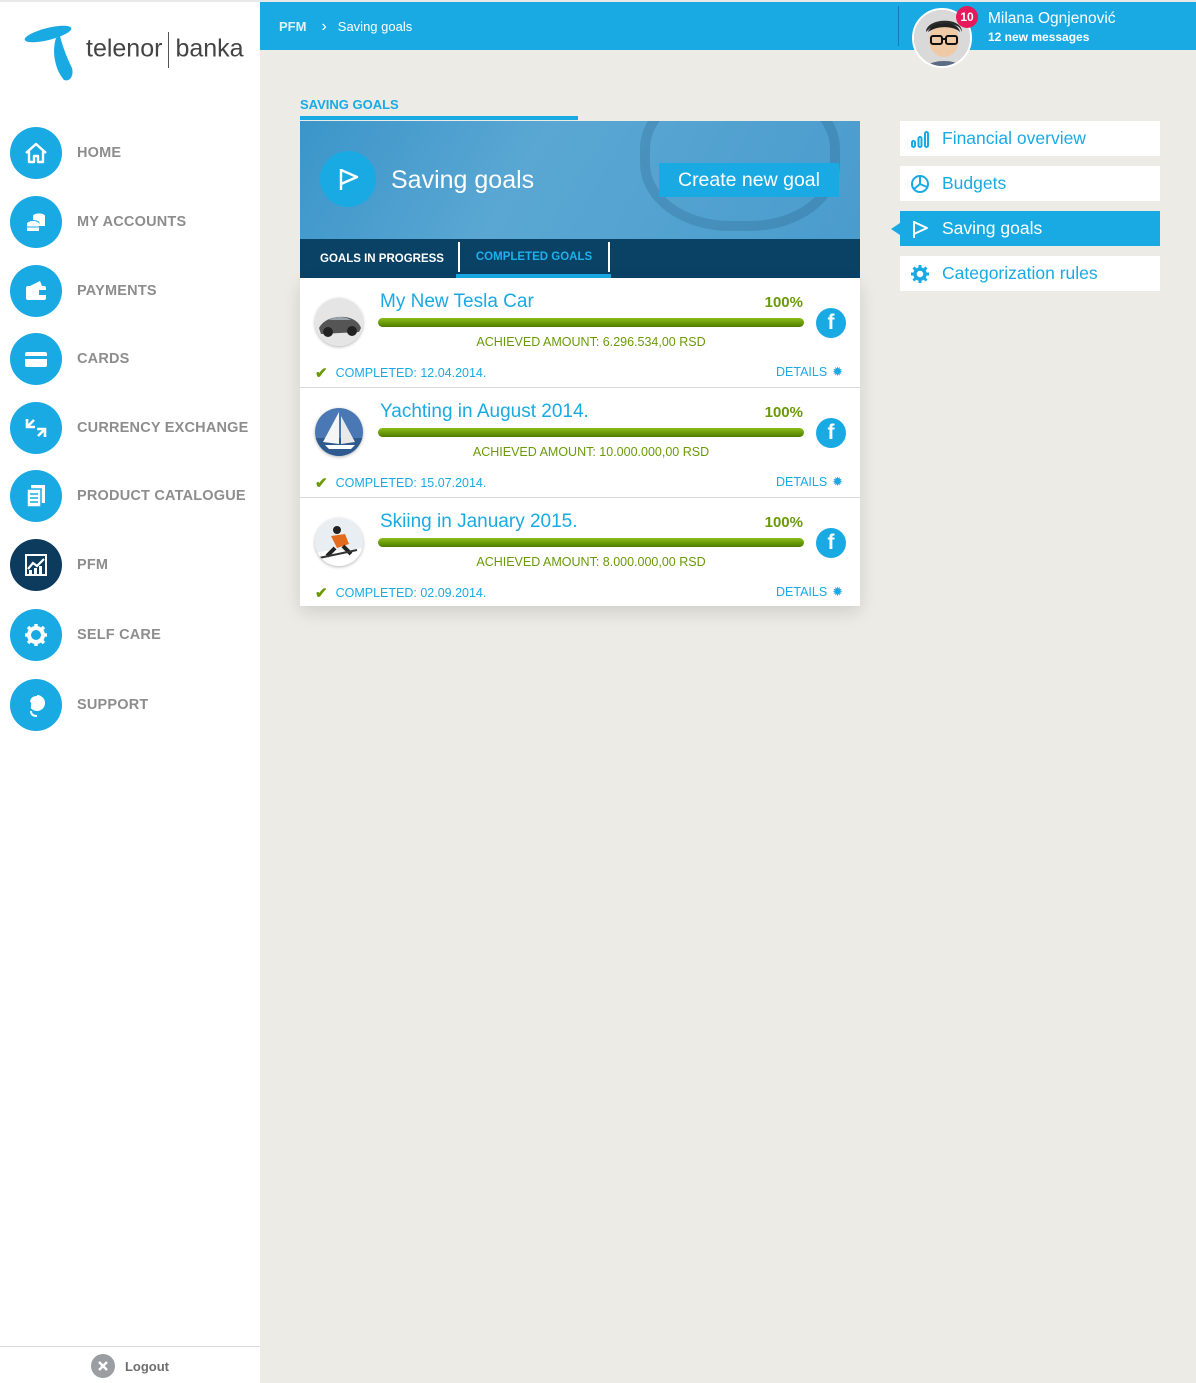 This screenshot has width=1196, height=1383. I want to click on goal-name: My New Tesla Car, so click(457, 302).